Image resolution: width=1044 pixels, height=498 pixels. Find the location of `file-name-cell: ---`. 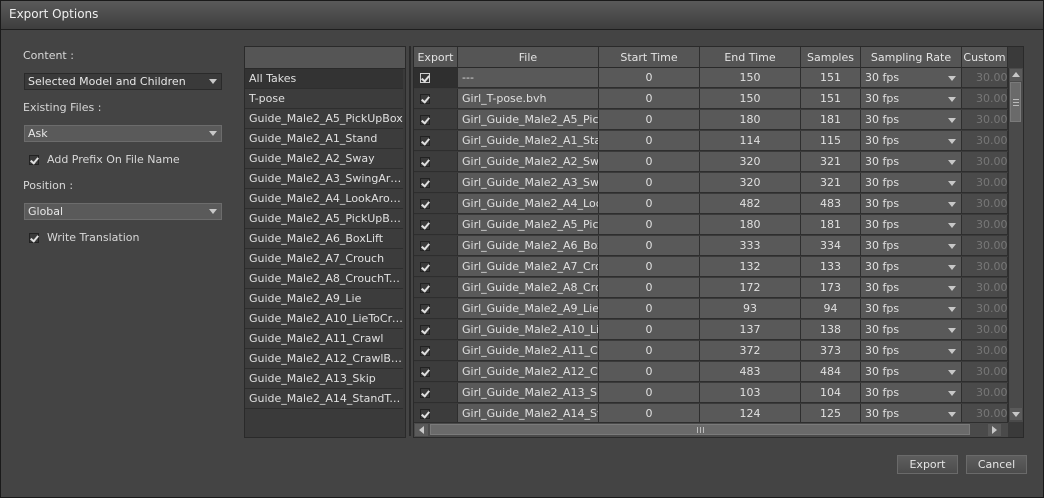

file-name-cell: --- is located at coordinates (528, 78).